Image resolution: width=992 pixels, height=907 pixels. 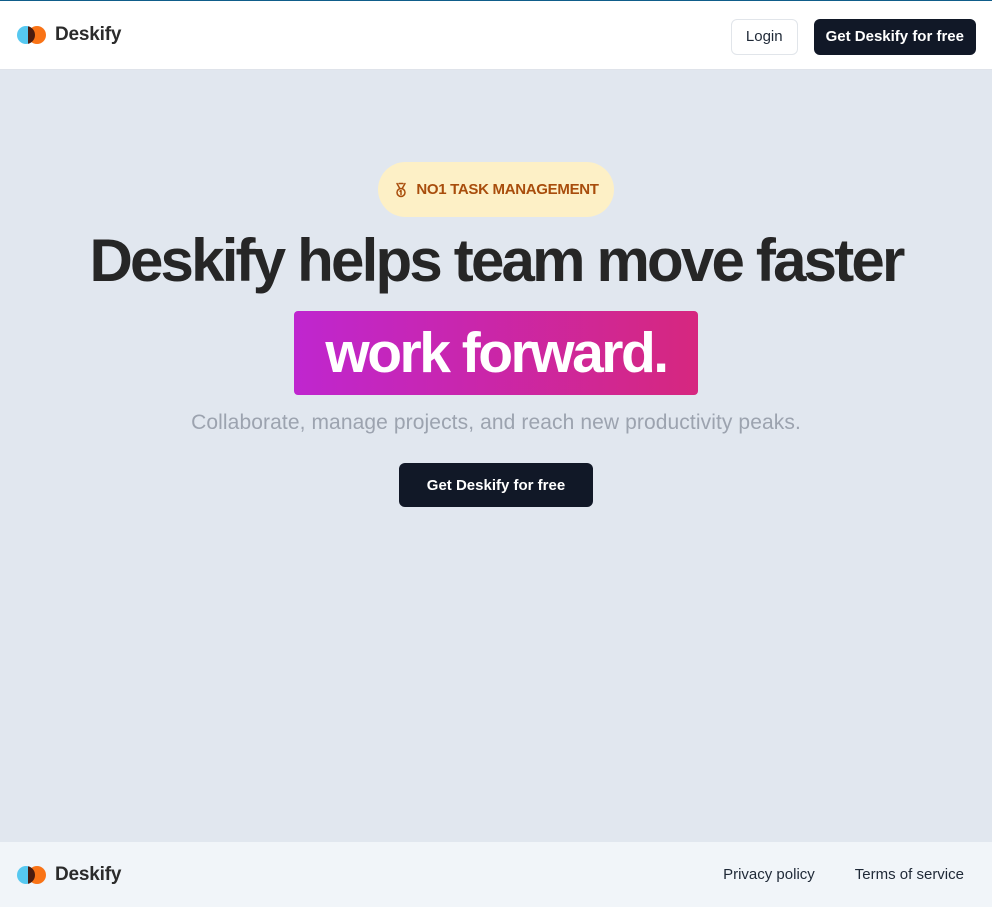 What do you see at coordinates (764, 36) in the screenshot?
I see `login-button: Login` at bounding box center [764, 36].